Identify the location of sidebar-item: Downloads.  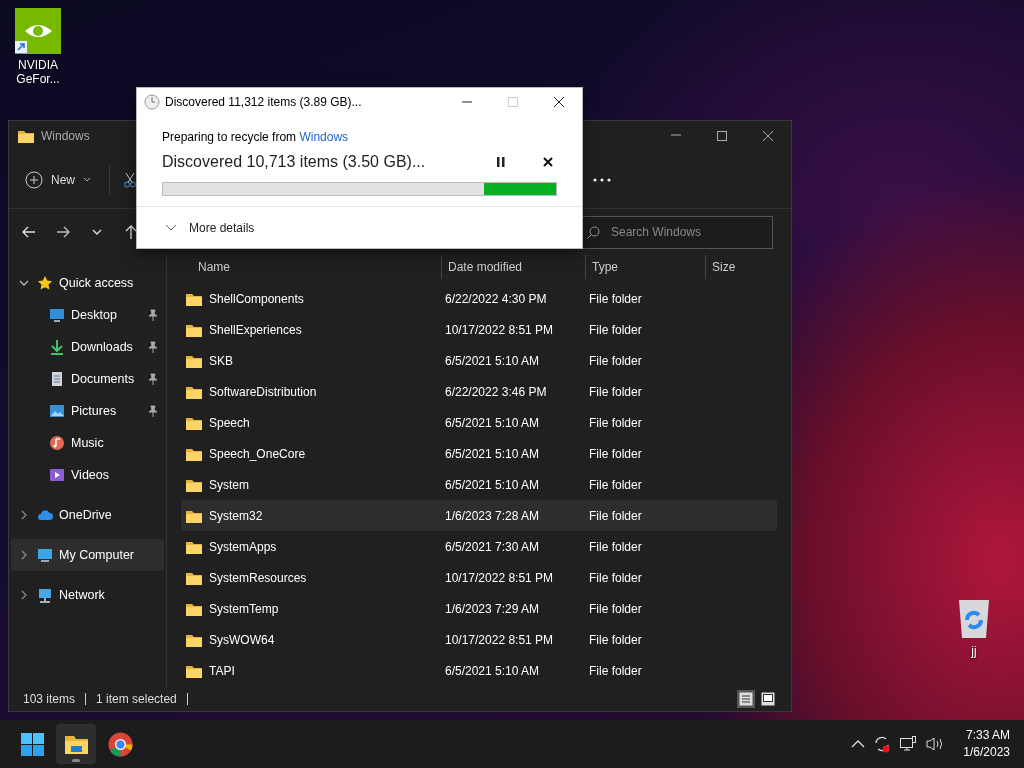
(87, 347).